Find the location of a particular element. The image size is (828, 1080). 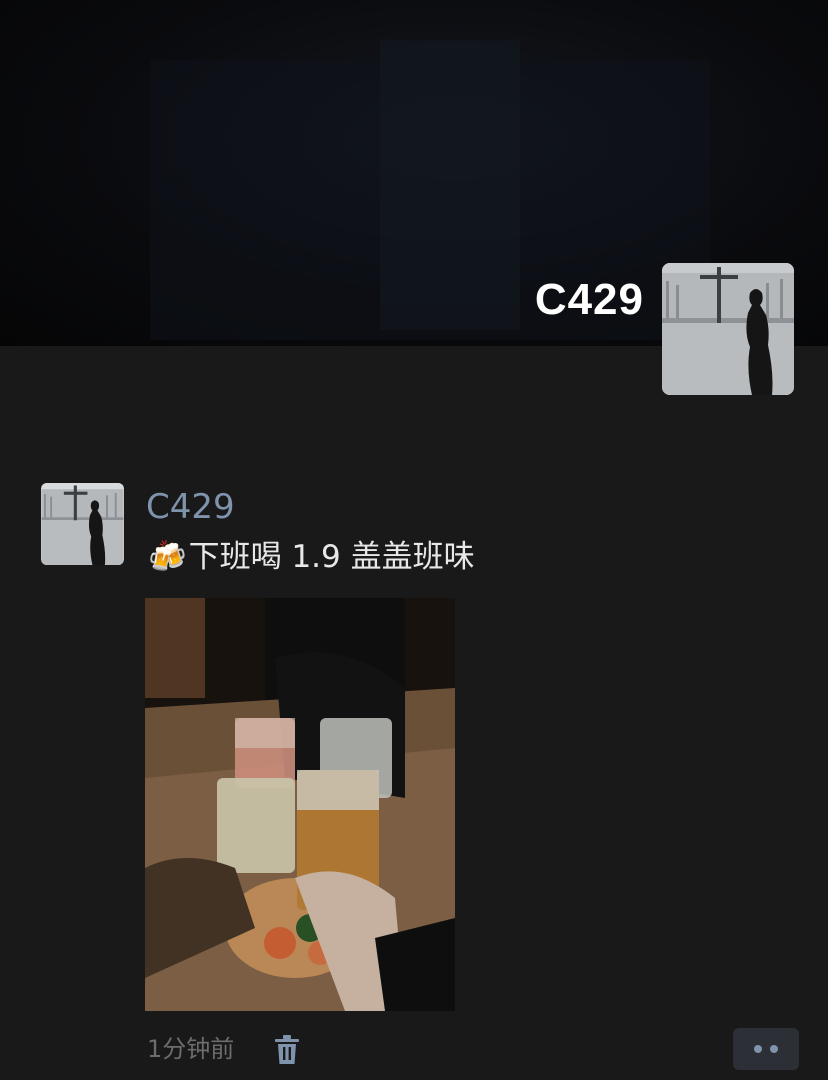

profile-avatar is located at coordinates (728, 329).